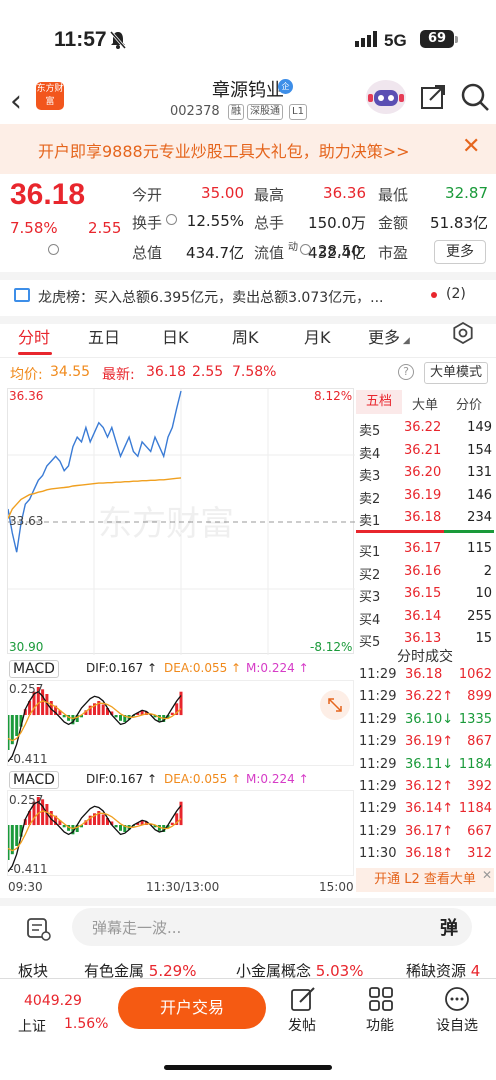  I want to click on tab-intraday: 分时, so click(34, 336).